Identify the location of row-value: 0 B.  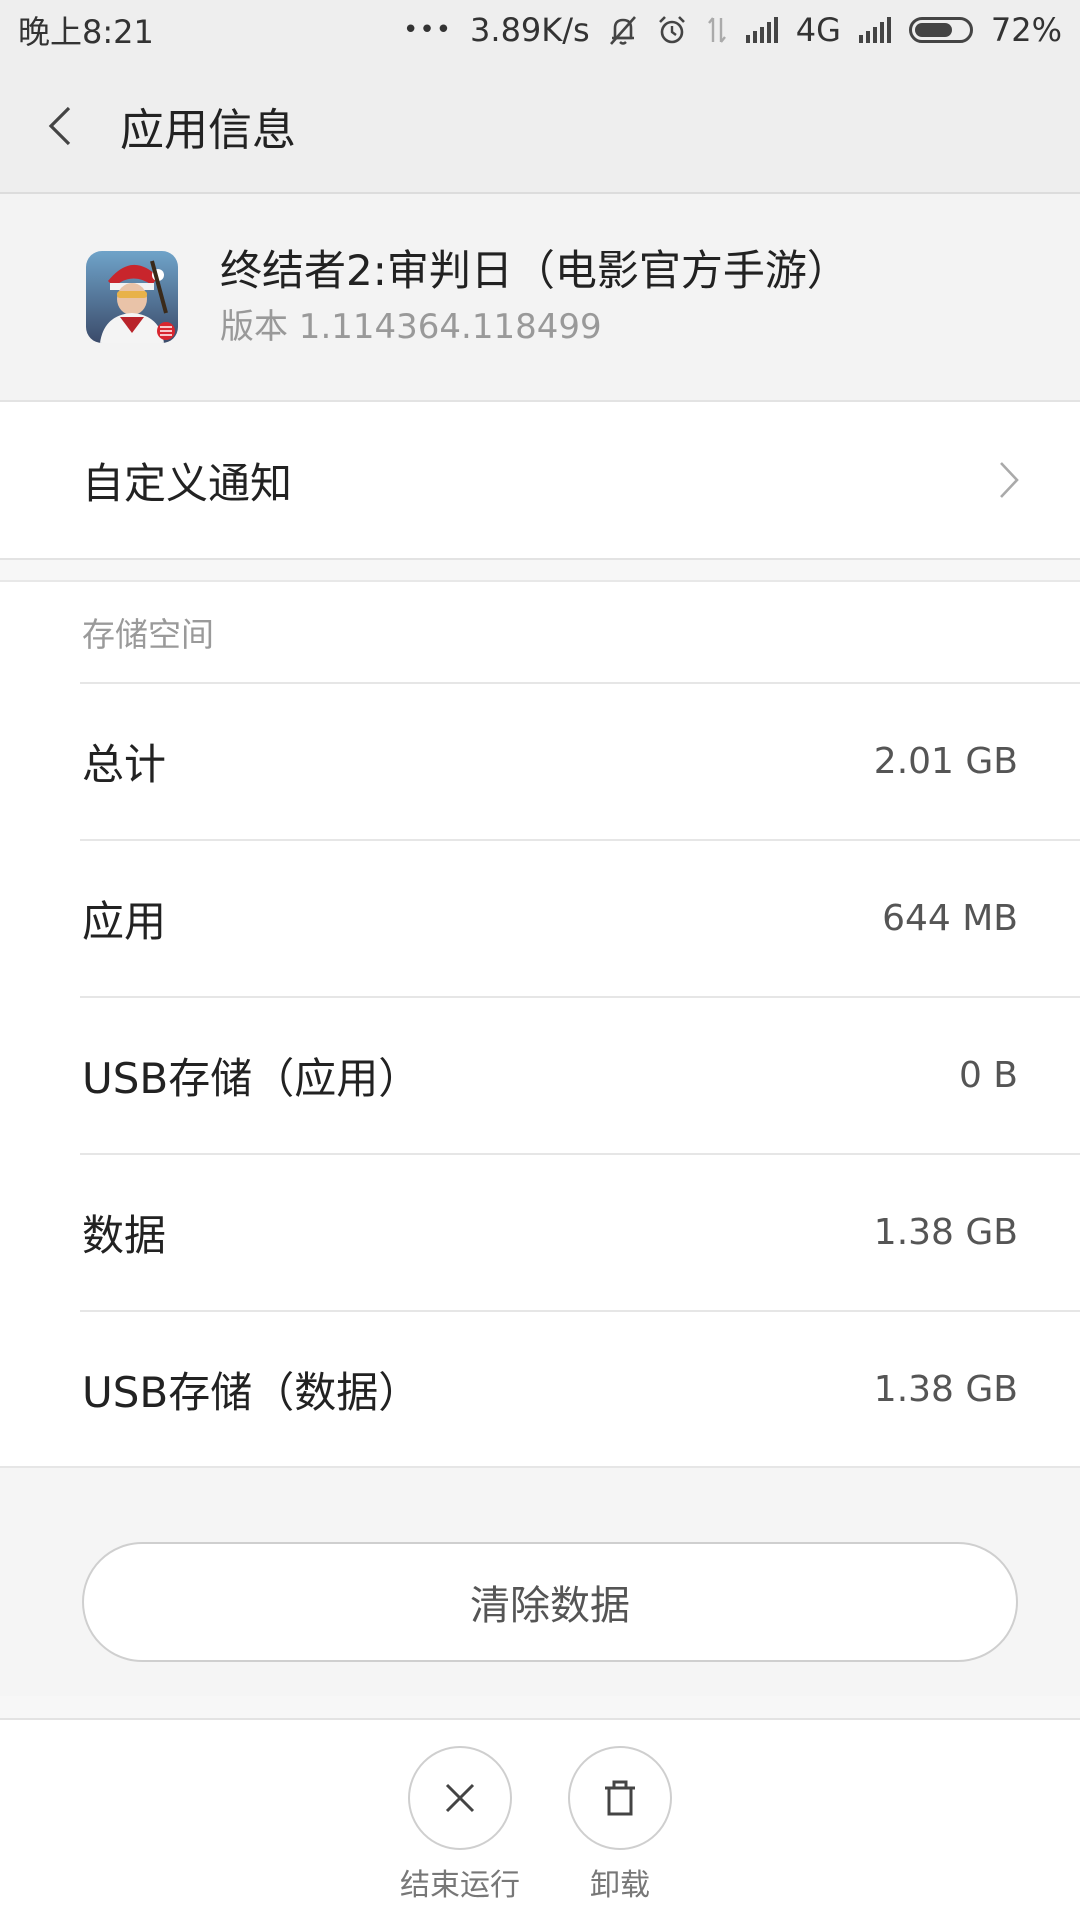
(988, 1075).